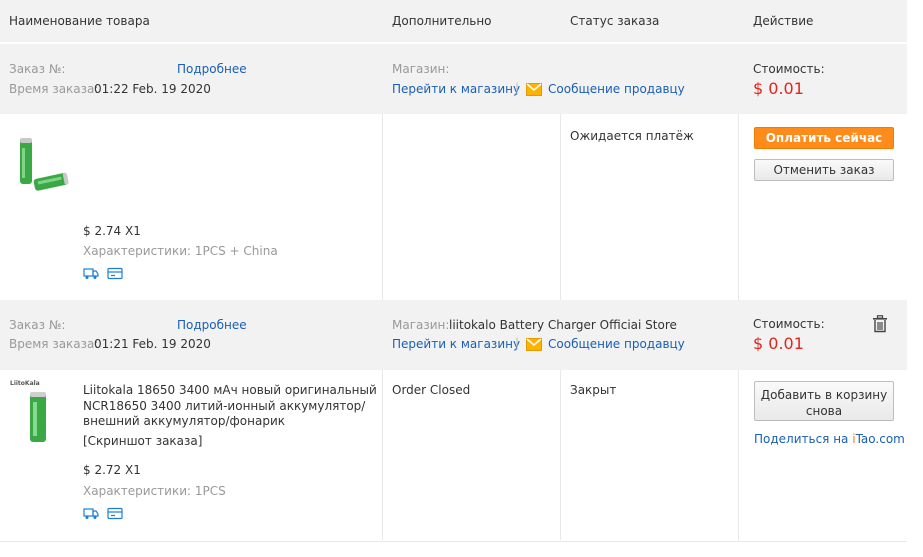 The width and height of the screenshot is (923, 557). Describe the element at coordinates (25, 383) in the screenshot. I see `product-brand-mark: LiitoKala` at that location.